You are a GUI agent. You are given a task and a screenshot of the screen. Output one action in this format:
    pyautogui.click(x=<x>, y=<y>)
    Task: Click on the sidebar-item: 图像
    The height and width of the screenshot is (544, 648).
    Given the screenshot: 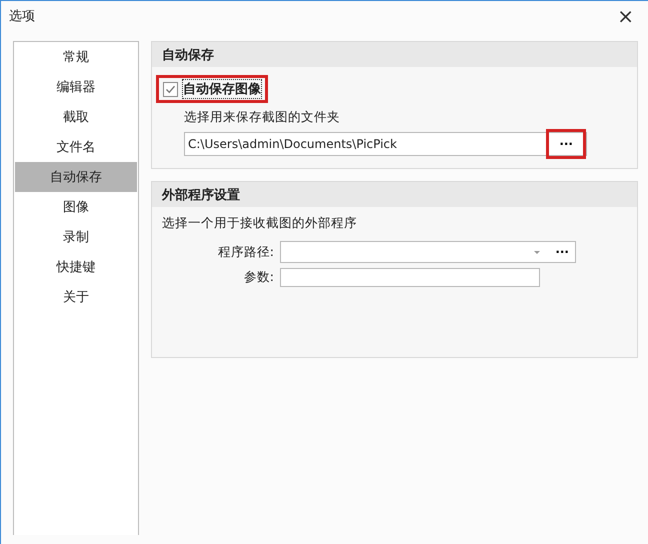 What is the action you would take?
    pyautogui.click(x=76, y=207)
    